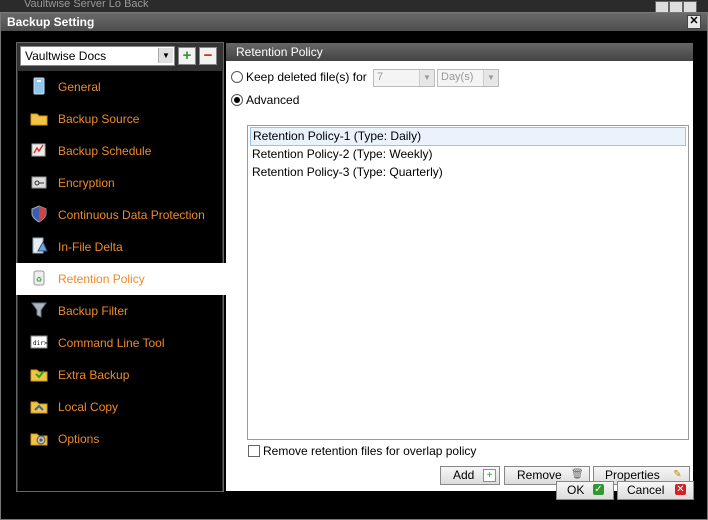  I want to click on list-item: Retention Policy-3 (Type: Quarterly), so click(467, 172).